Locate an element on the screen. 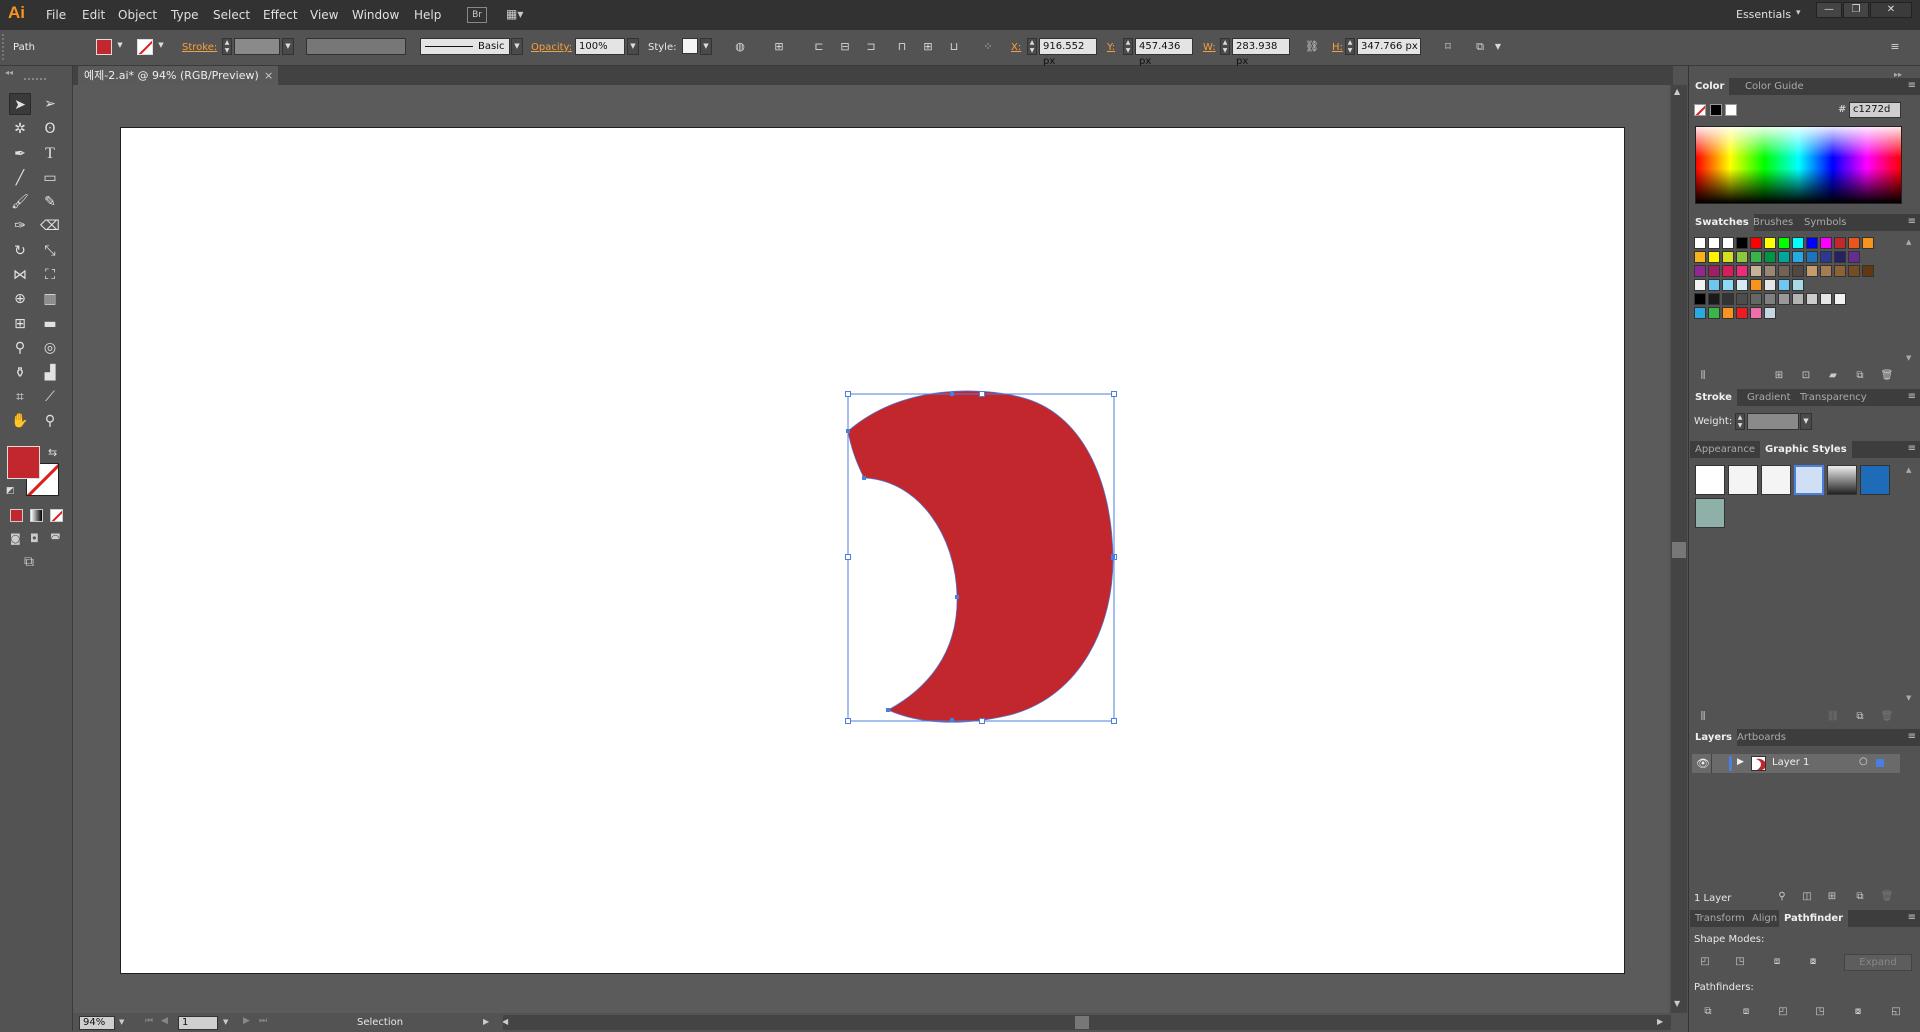  tab-transparency: Transparency is located at coordinates (1833, 397).